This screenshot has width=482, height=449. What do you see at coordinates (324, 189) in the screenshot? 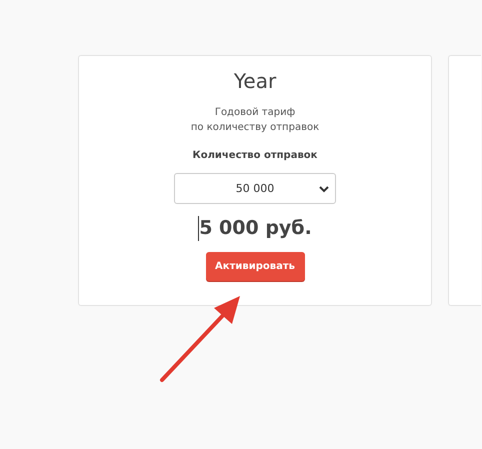
I see `chevron-down-icon` at bounding box center [324, 189].